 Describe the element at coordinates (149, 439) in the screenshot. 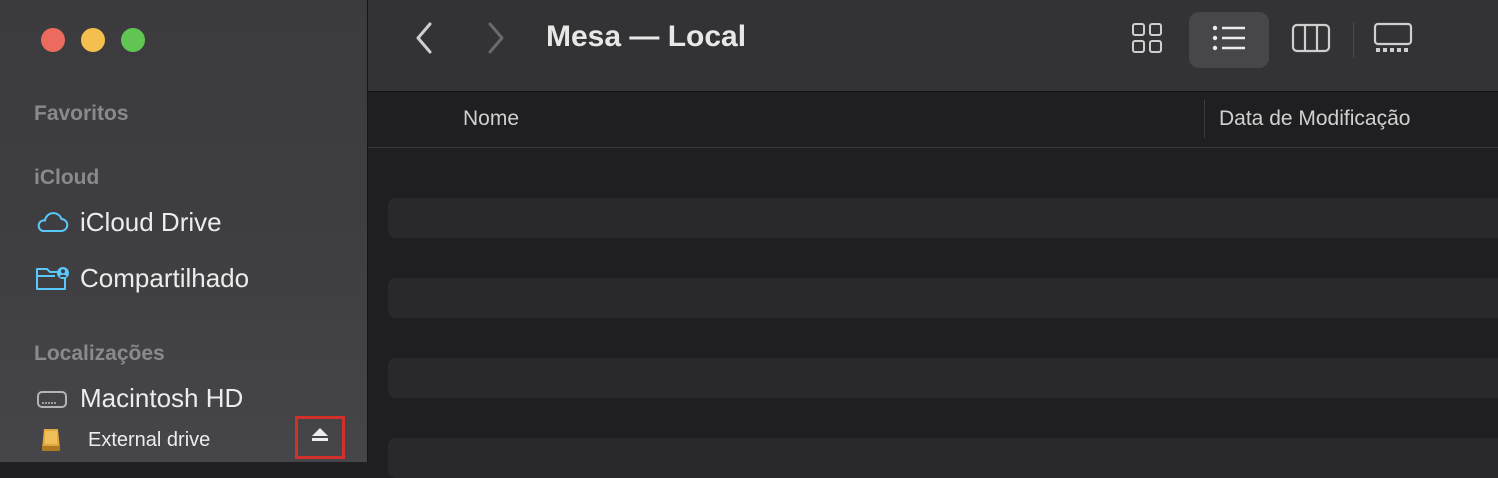

I see `sidebar-item-label: External drive` at that location.